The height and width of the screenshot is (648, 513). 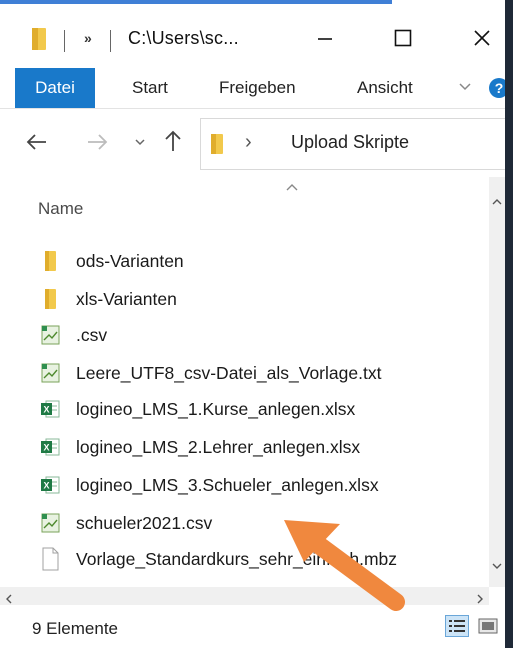 I want to click on breadcrumb-current-folder: Upload Skripte, so click(x=350, y=142).